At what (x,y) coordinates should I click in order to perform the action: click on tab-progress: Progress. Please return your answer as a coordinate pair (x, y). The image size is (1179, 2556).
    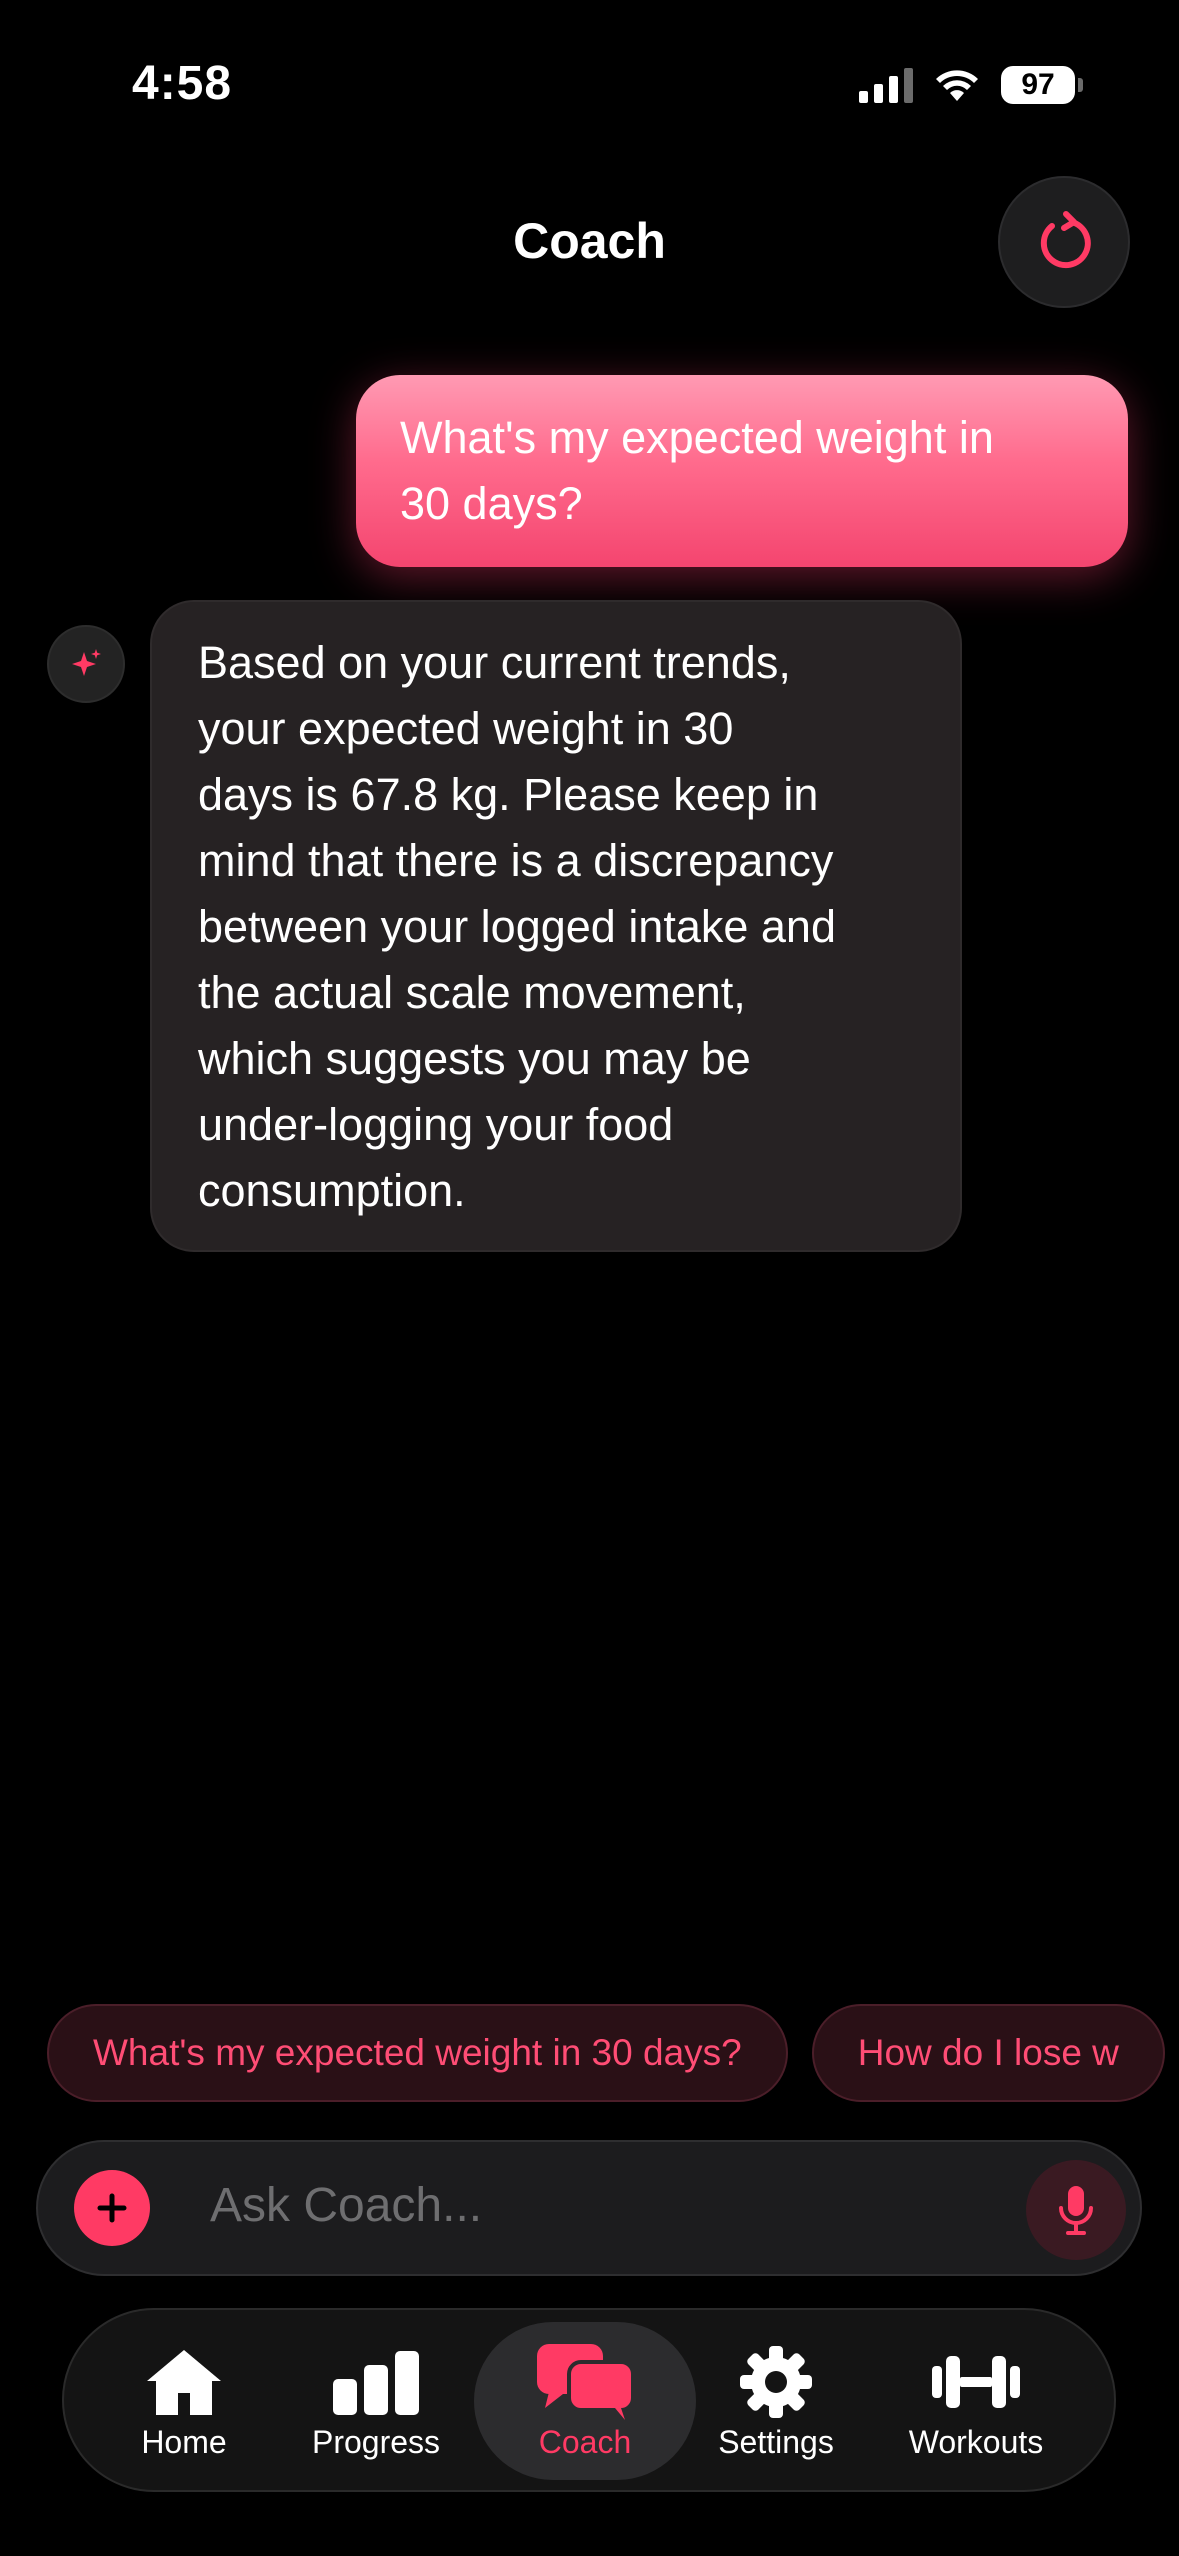
    Looking at the image, I should click on (376, 2400).